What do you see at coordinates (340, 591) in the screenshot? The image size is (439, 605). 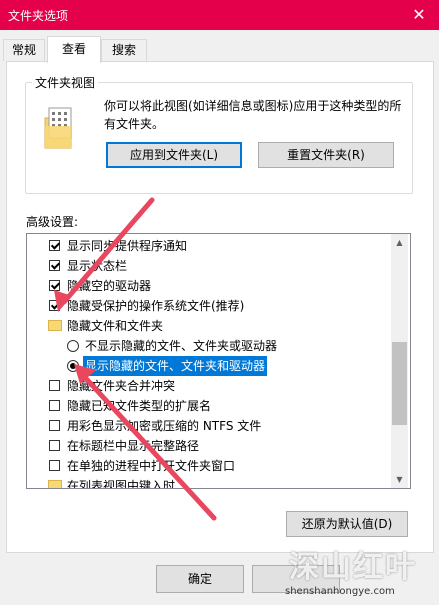 I see `watermark-url: shenshanhongye.com` at bounding box center [340, 591].